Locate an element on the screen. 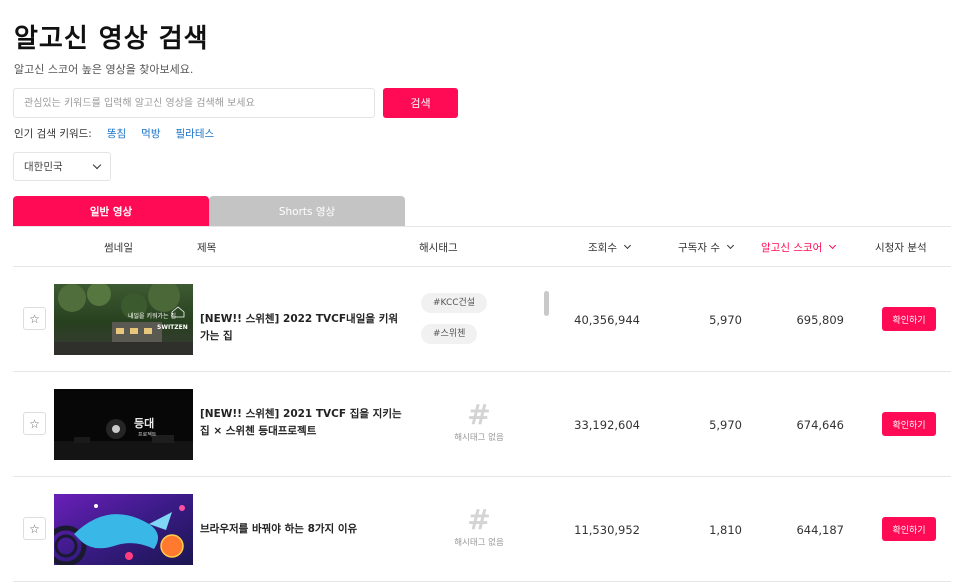 Image resolution: width=966 pixels, height=587 pixels. column-header-label: 알고신 스코어 is located at coordinates (792, 247).